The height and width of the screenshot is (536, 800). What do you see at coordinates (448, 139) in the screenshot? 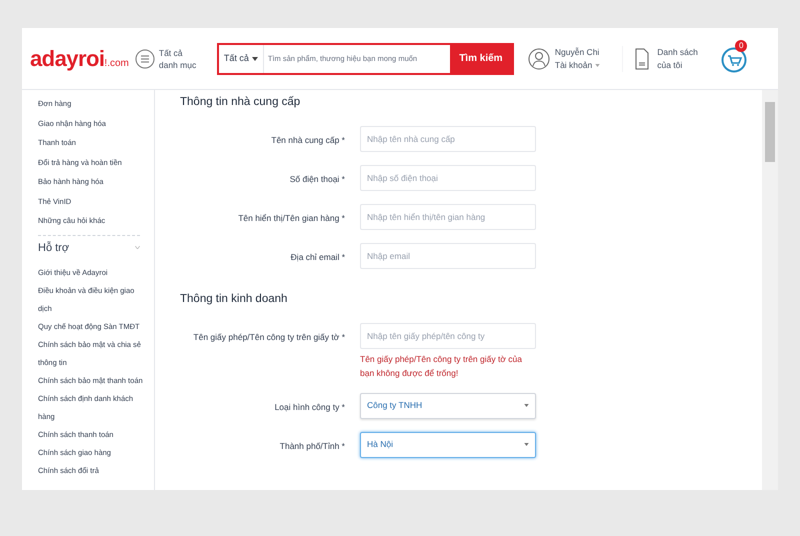
I see `text-field: Nhập tên nhà cung cấp` at bounding box center [448, 139].